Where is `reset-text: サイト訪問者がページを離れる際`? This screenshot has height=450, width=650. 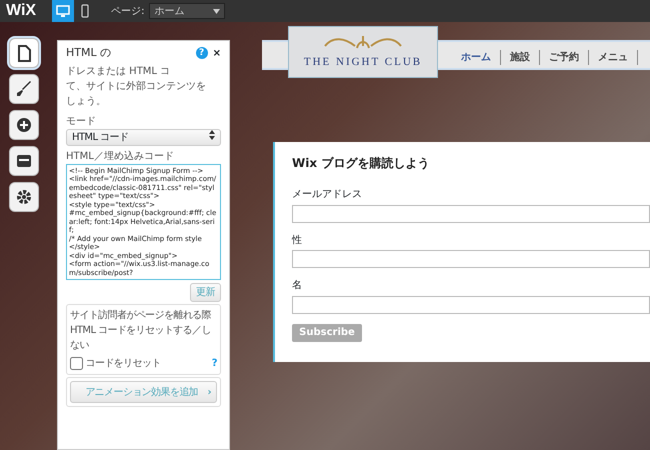
reset-text: サイト訪問者がページを離れる際 is located at coordinates (141, 315).